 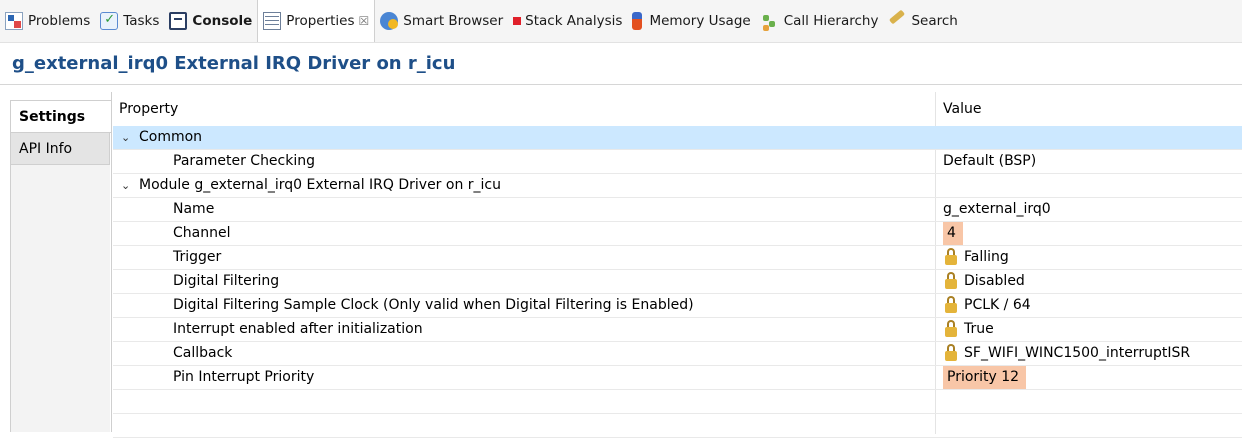 What do you see at coordinates (148, 109) in the screenshot?
I see `column-header-property: Property` at bounding box center [148, 109].